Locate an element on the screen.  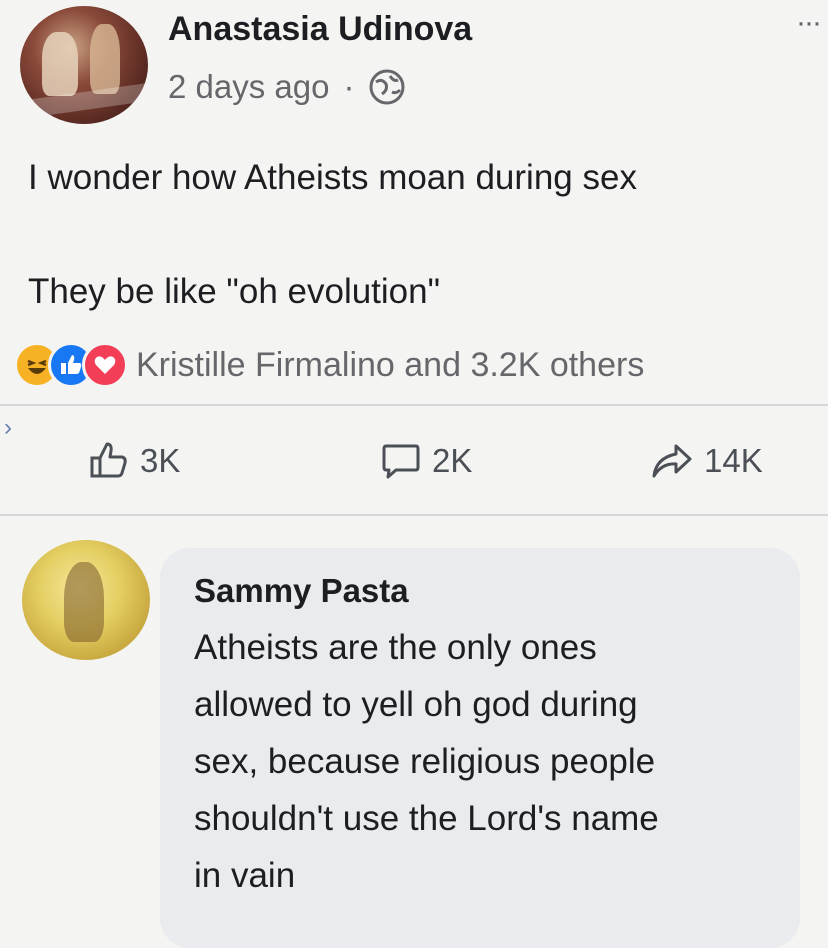
share-count: 14K is located at coordinates (733, 460).